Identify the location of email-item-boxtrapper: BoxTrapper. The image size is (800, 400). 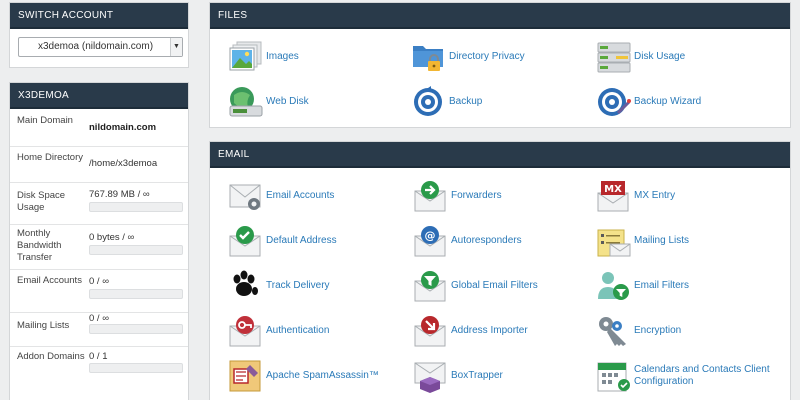
(508, 377).